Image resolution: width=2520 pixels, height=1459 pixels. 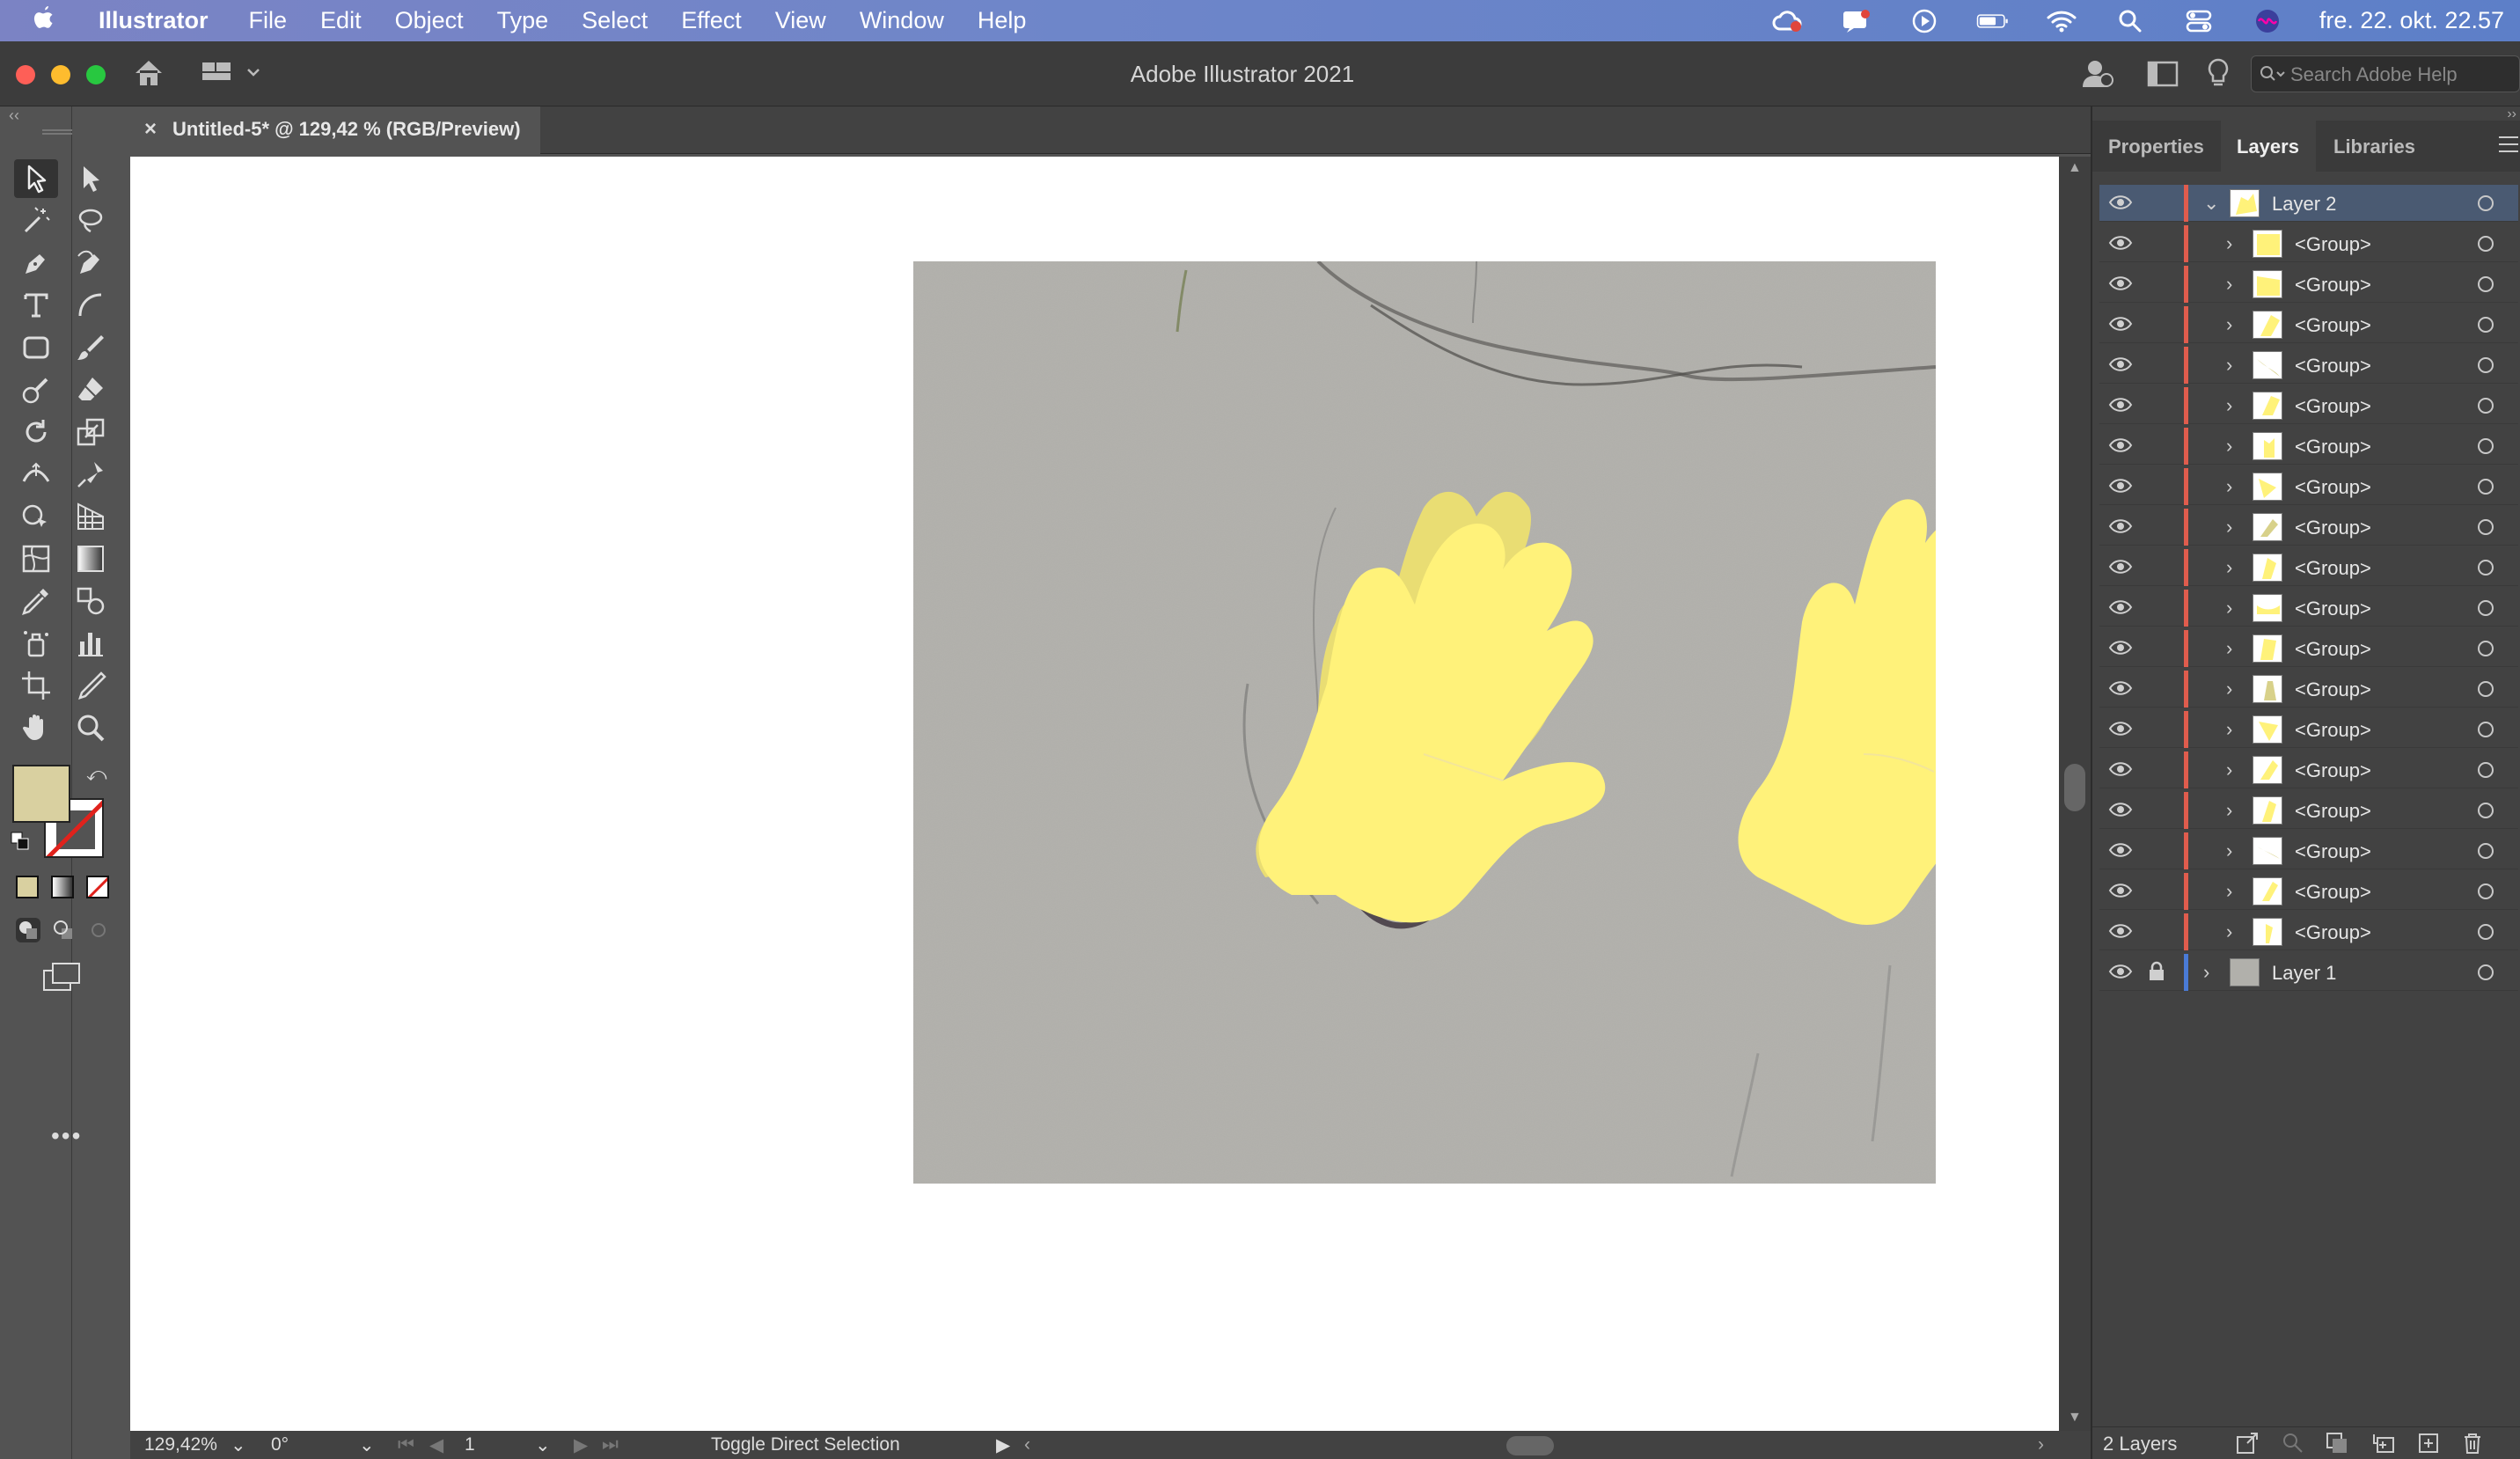 I want to click on mesh-tool-icon, so click(x=36, y=558).